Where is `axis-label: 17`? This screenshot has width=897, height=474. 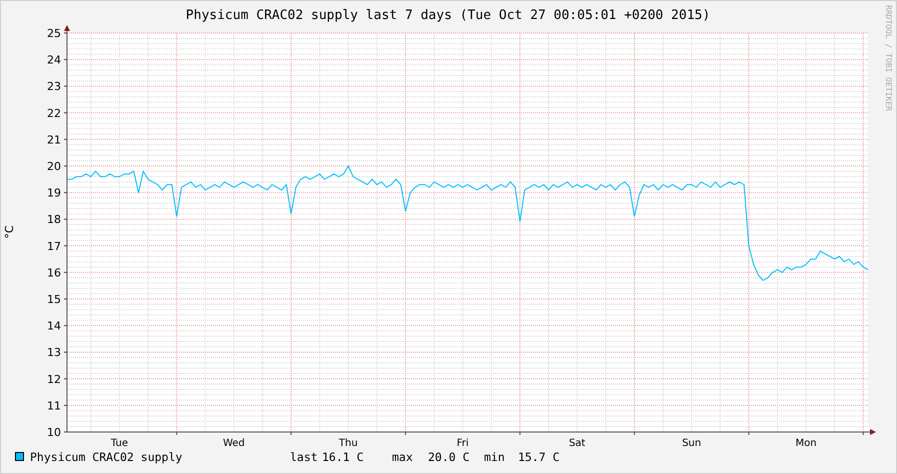 axis-label: 17 is located at coordinates (54, 246).